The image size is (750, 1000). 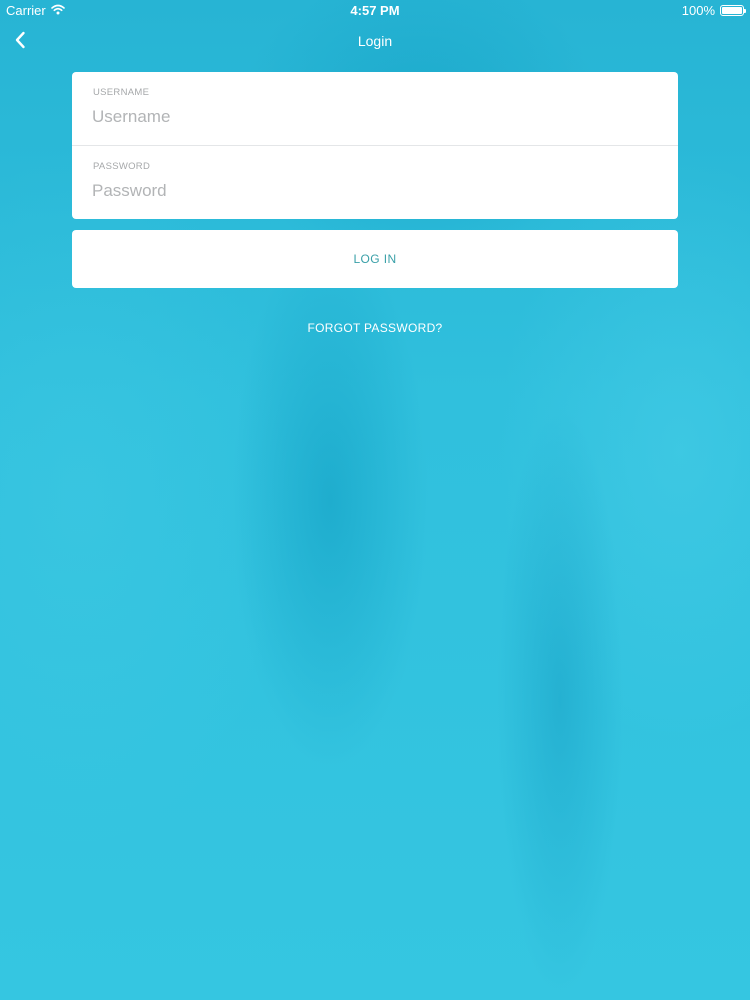 What do you see at coordinates (698, 10) in the screenshot?
I see `battery-percent: 100%` at bounding box center [698, 10].